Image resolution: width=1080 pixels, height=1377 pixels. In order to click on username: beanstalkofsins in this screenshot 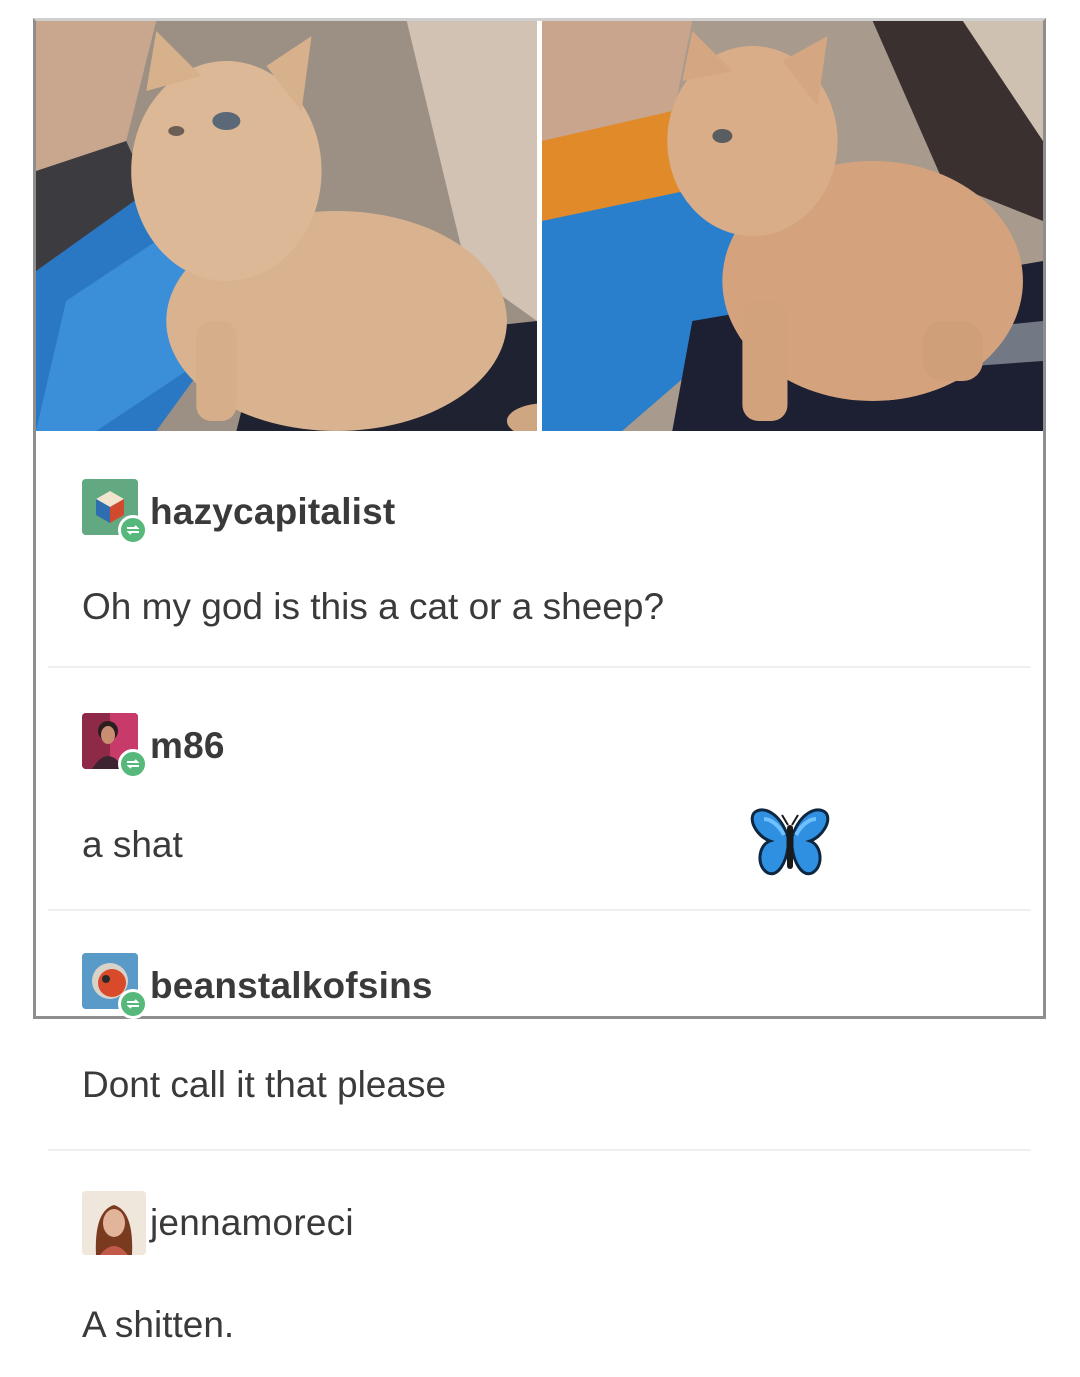, I will do `click(291, 986)`.